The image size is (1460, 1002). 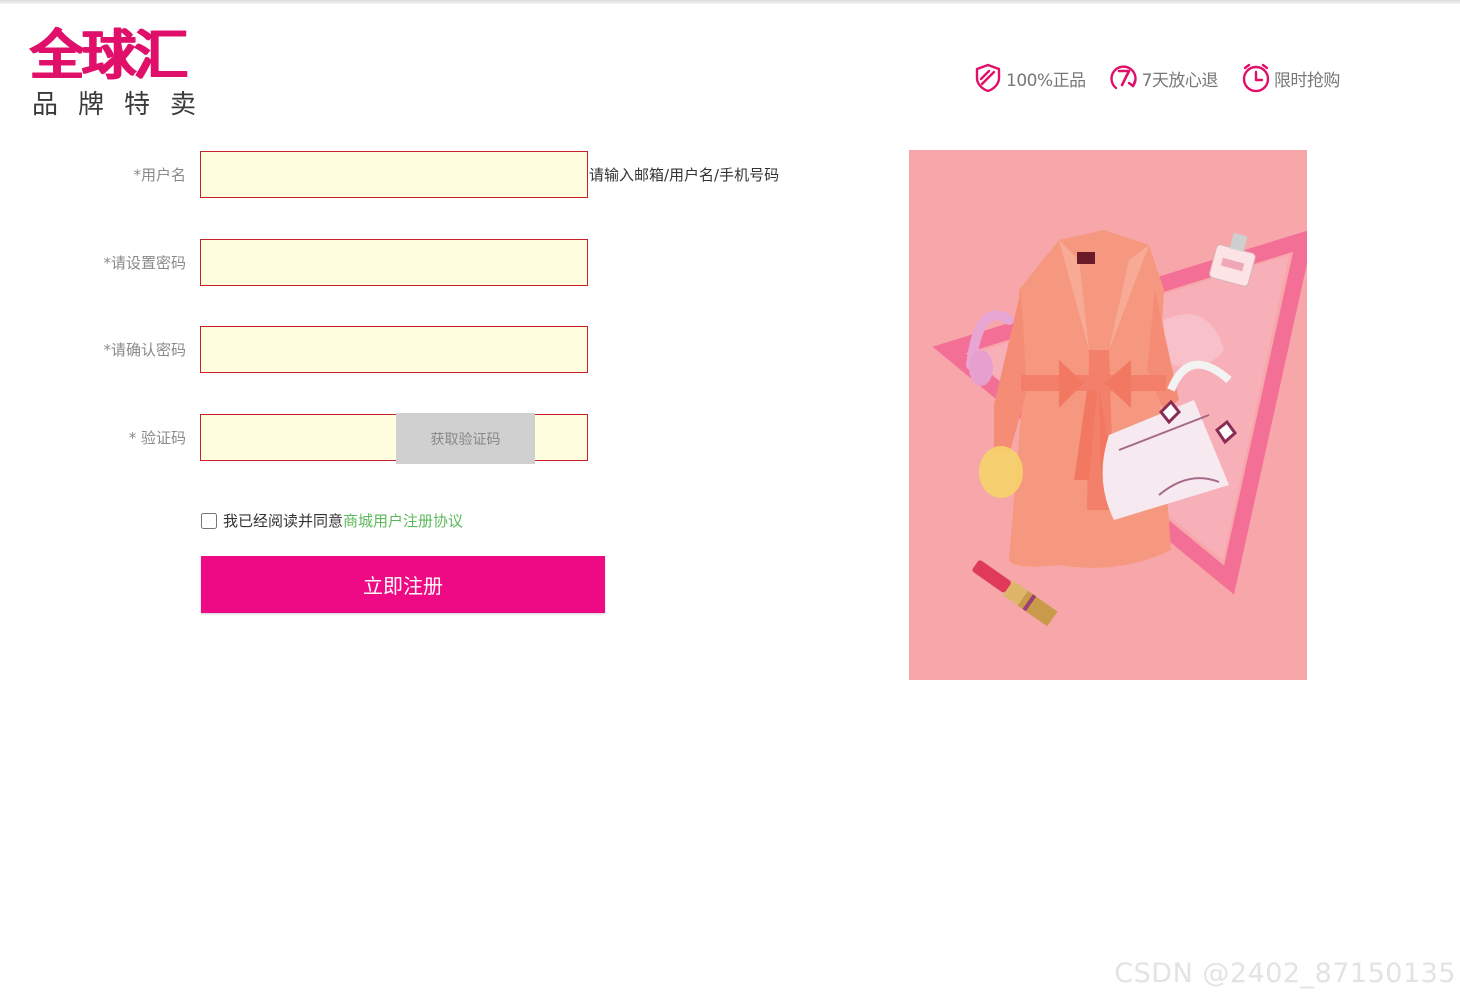 What do you see at coordinates (1256, 78) in the screenshot?
I see `clock-icon` at bounding box center [1256, 78].